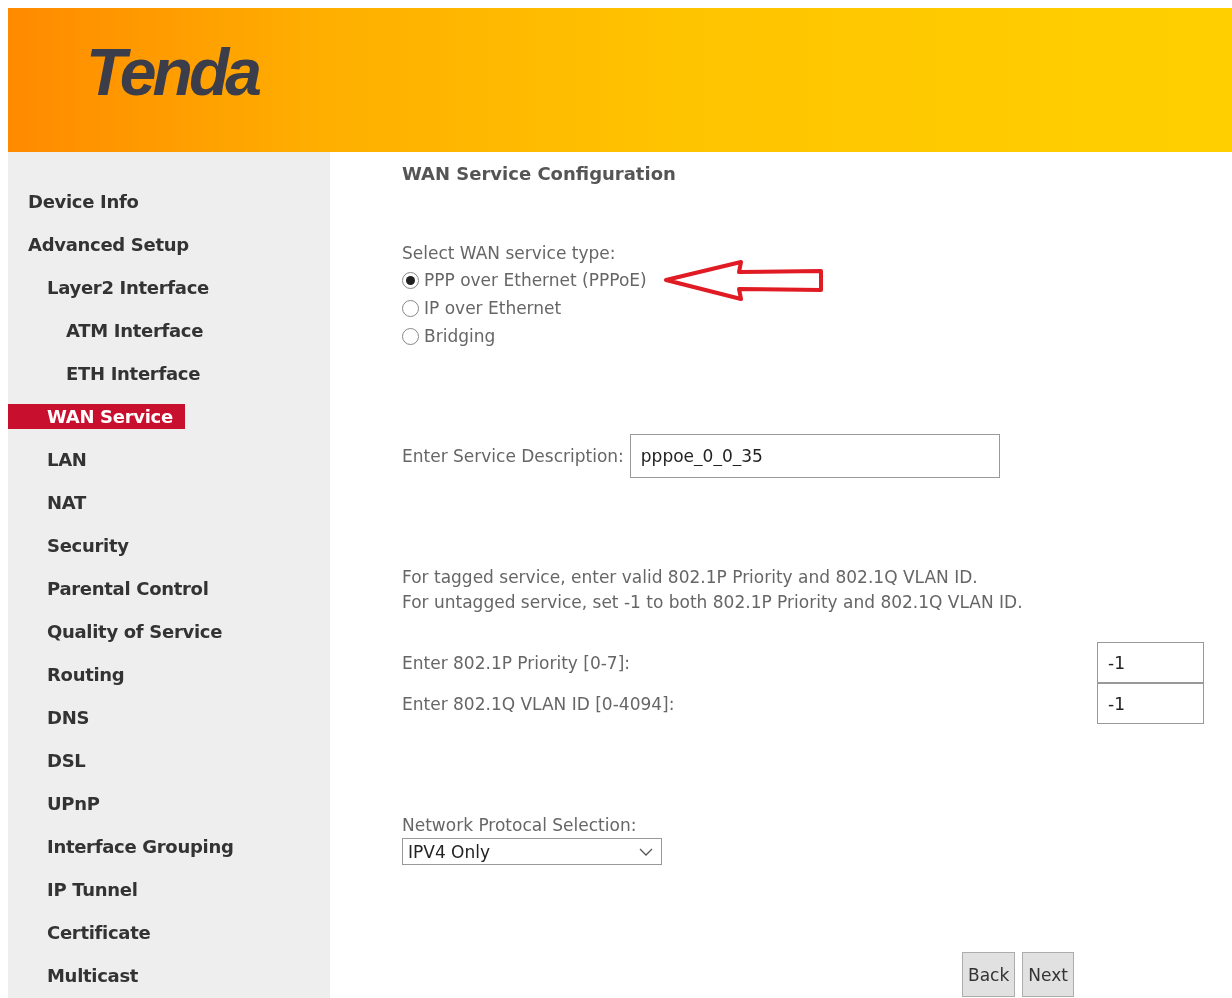 This screenshot has width=1232, height=998. I want to click on arrow-icon, so click(743, 280).